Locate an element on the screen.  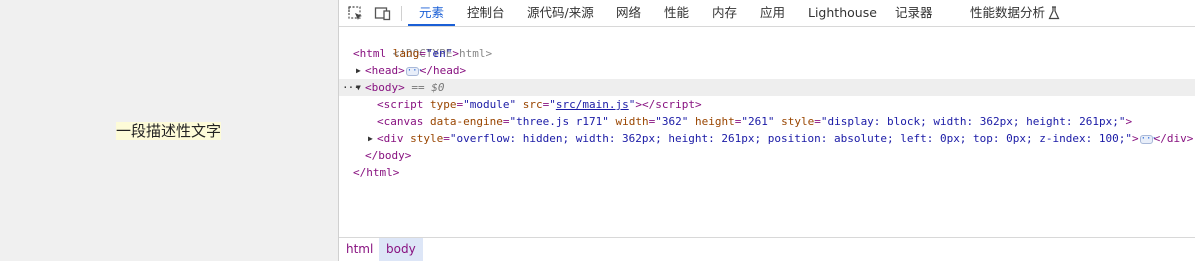
div-tag-name: div is located at coordinates (393, 138).